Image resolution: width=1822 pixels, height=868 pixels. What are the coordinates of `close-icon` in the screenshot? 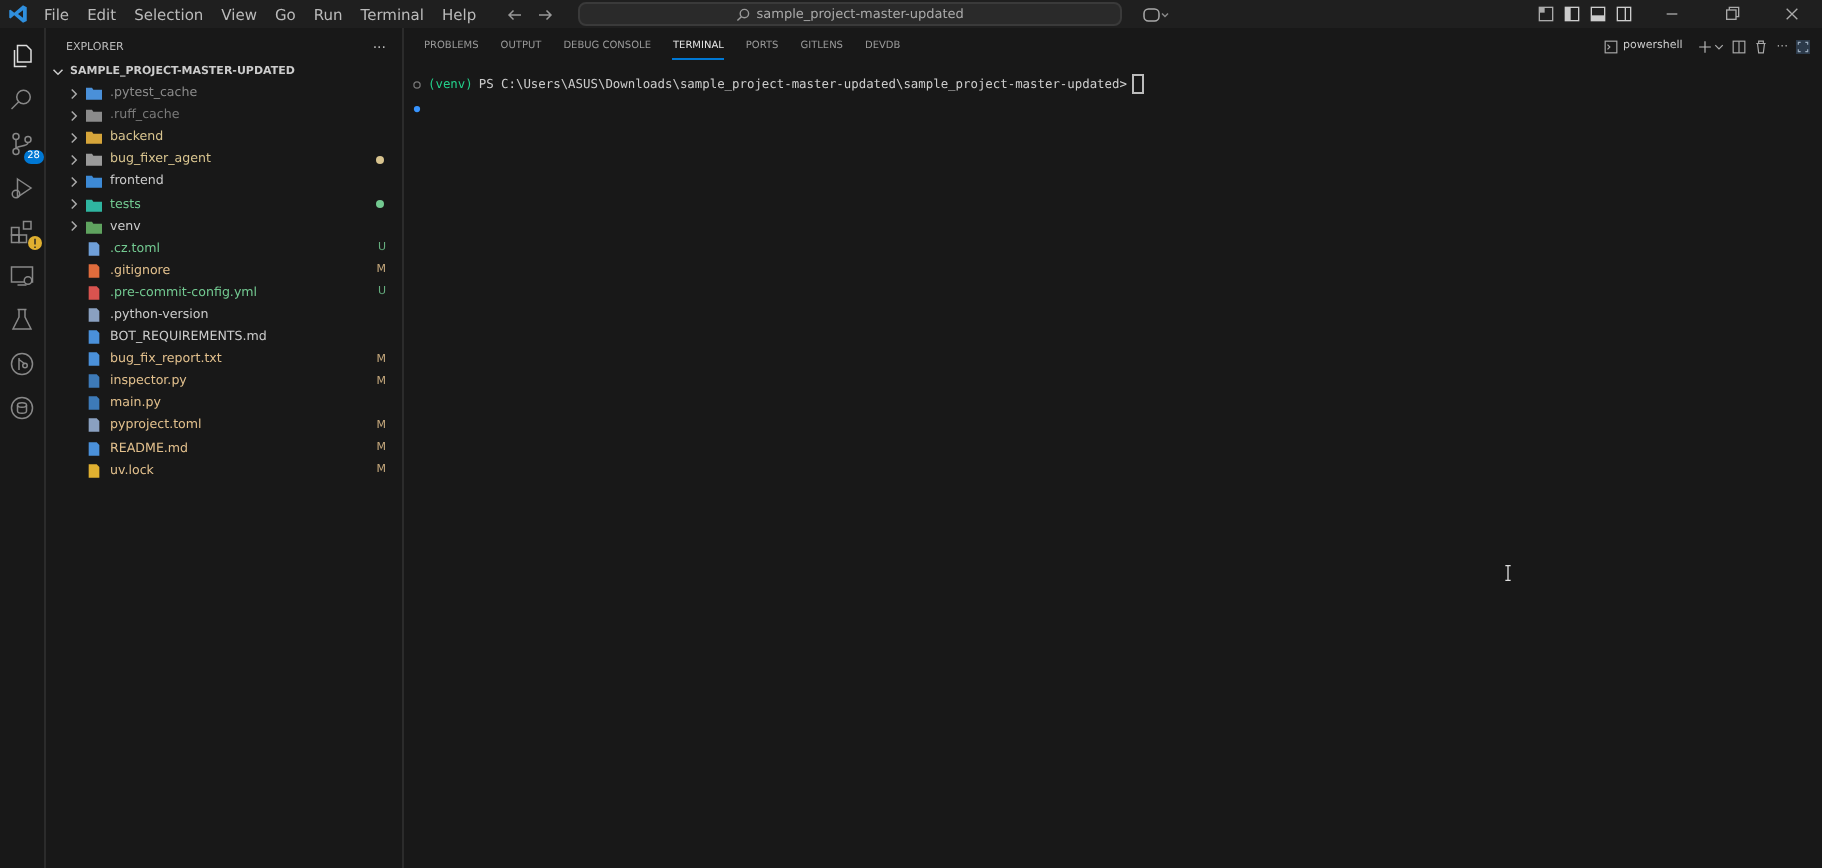 It's located at (1792, 14).